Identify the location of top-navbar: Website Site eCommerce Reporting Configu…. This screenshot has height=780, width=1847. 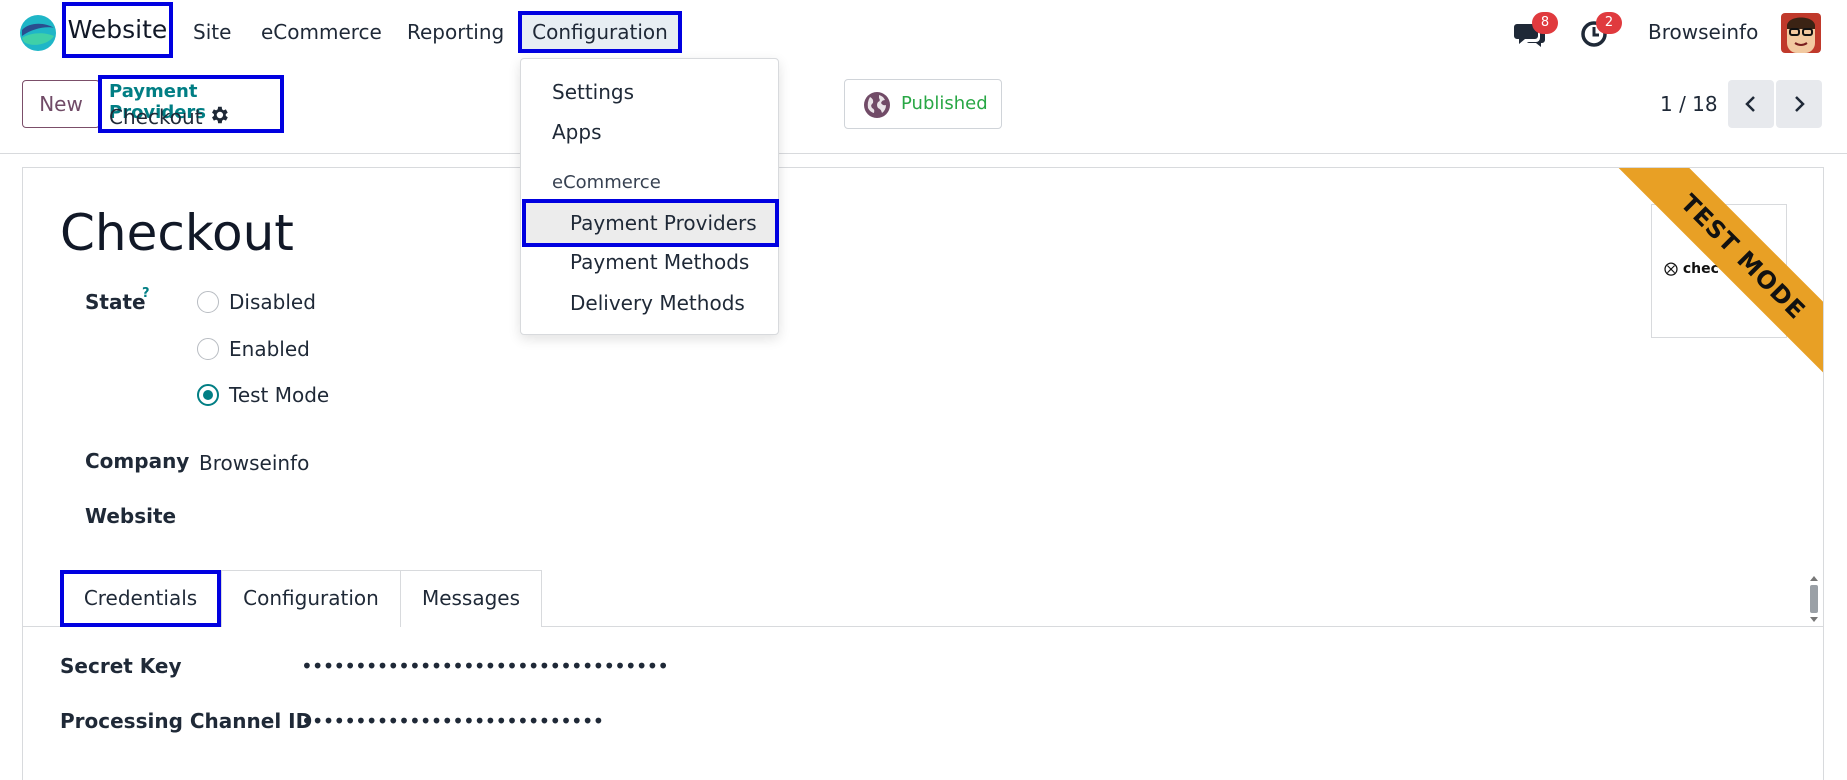
(923, 32).